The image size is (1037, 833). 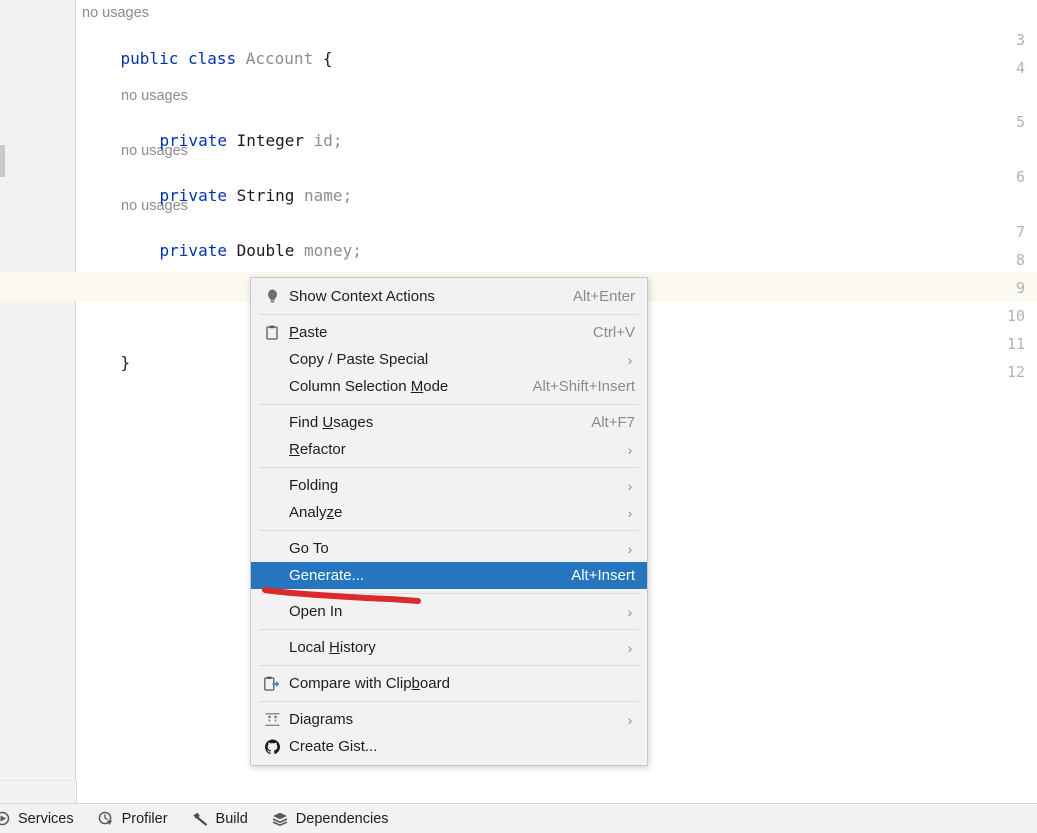 What do you see at coordinates (200, 819) in the screenshot?
I see `hammer-icon` at bounding box center [200, 819].